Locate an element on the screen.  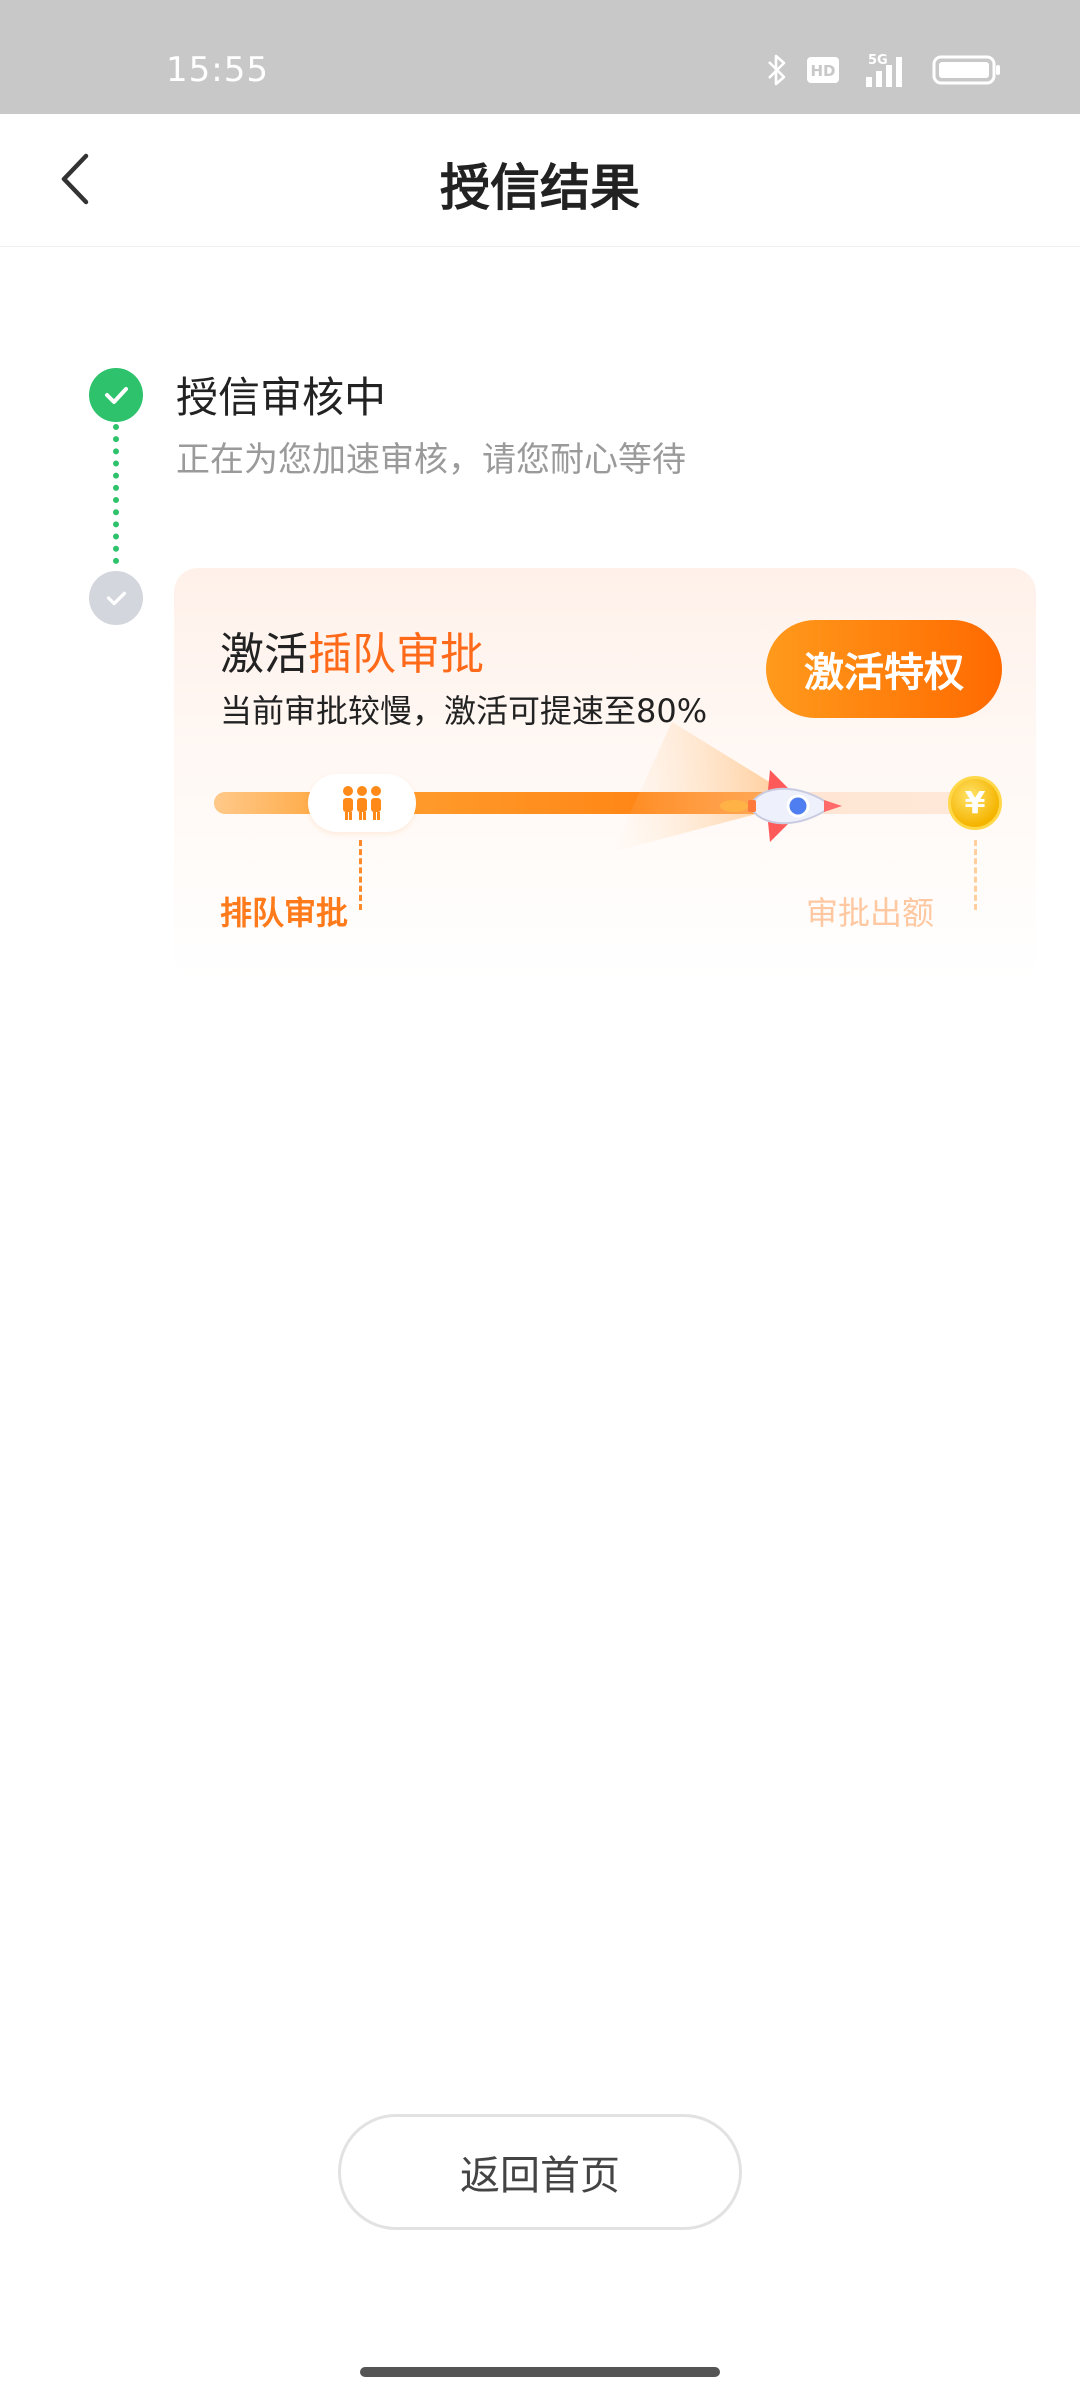
card-title-highlight: 插队审批 is located at coordinates (396, 654).